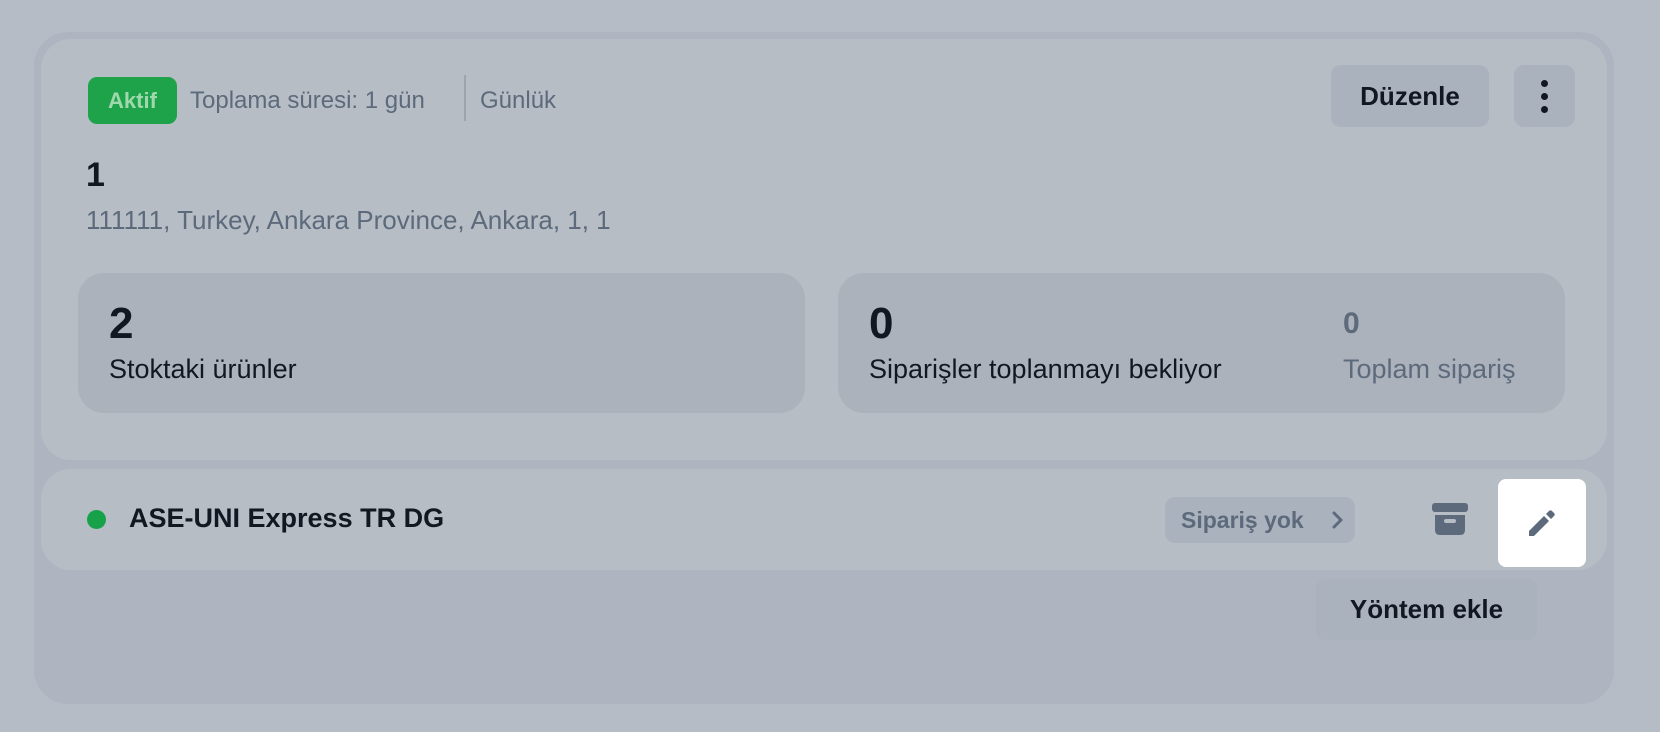 The height and width of the screenshot is (732, 1660). Describe the element at coordinates (287, 518) in the screenshot. I see `method-name: ASE-UNI Express TR DG` at that location.